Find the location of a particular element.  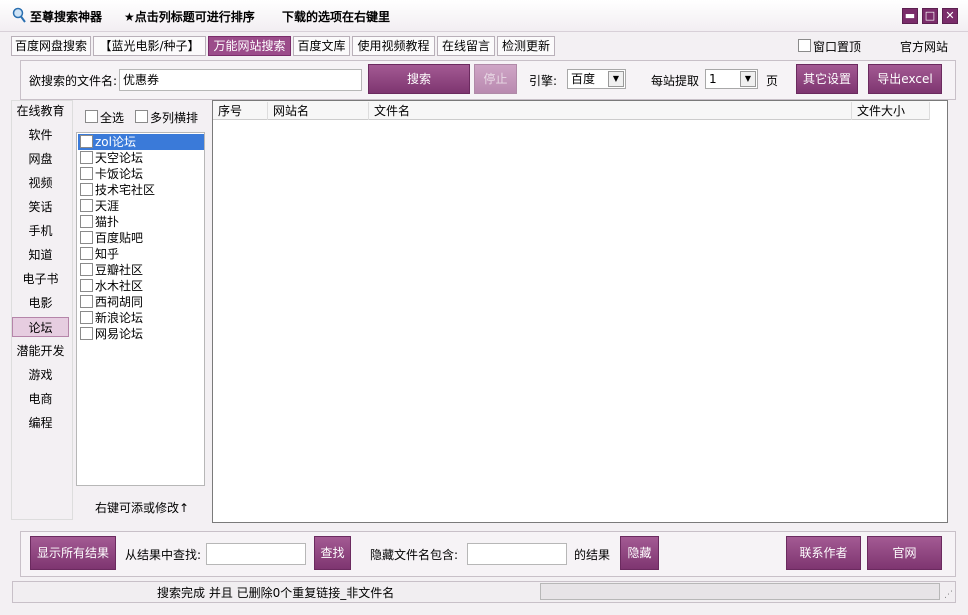

maximize-button: □ is located at coordinates (930, 16).